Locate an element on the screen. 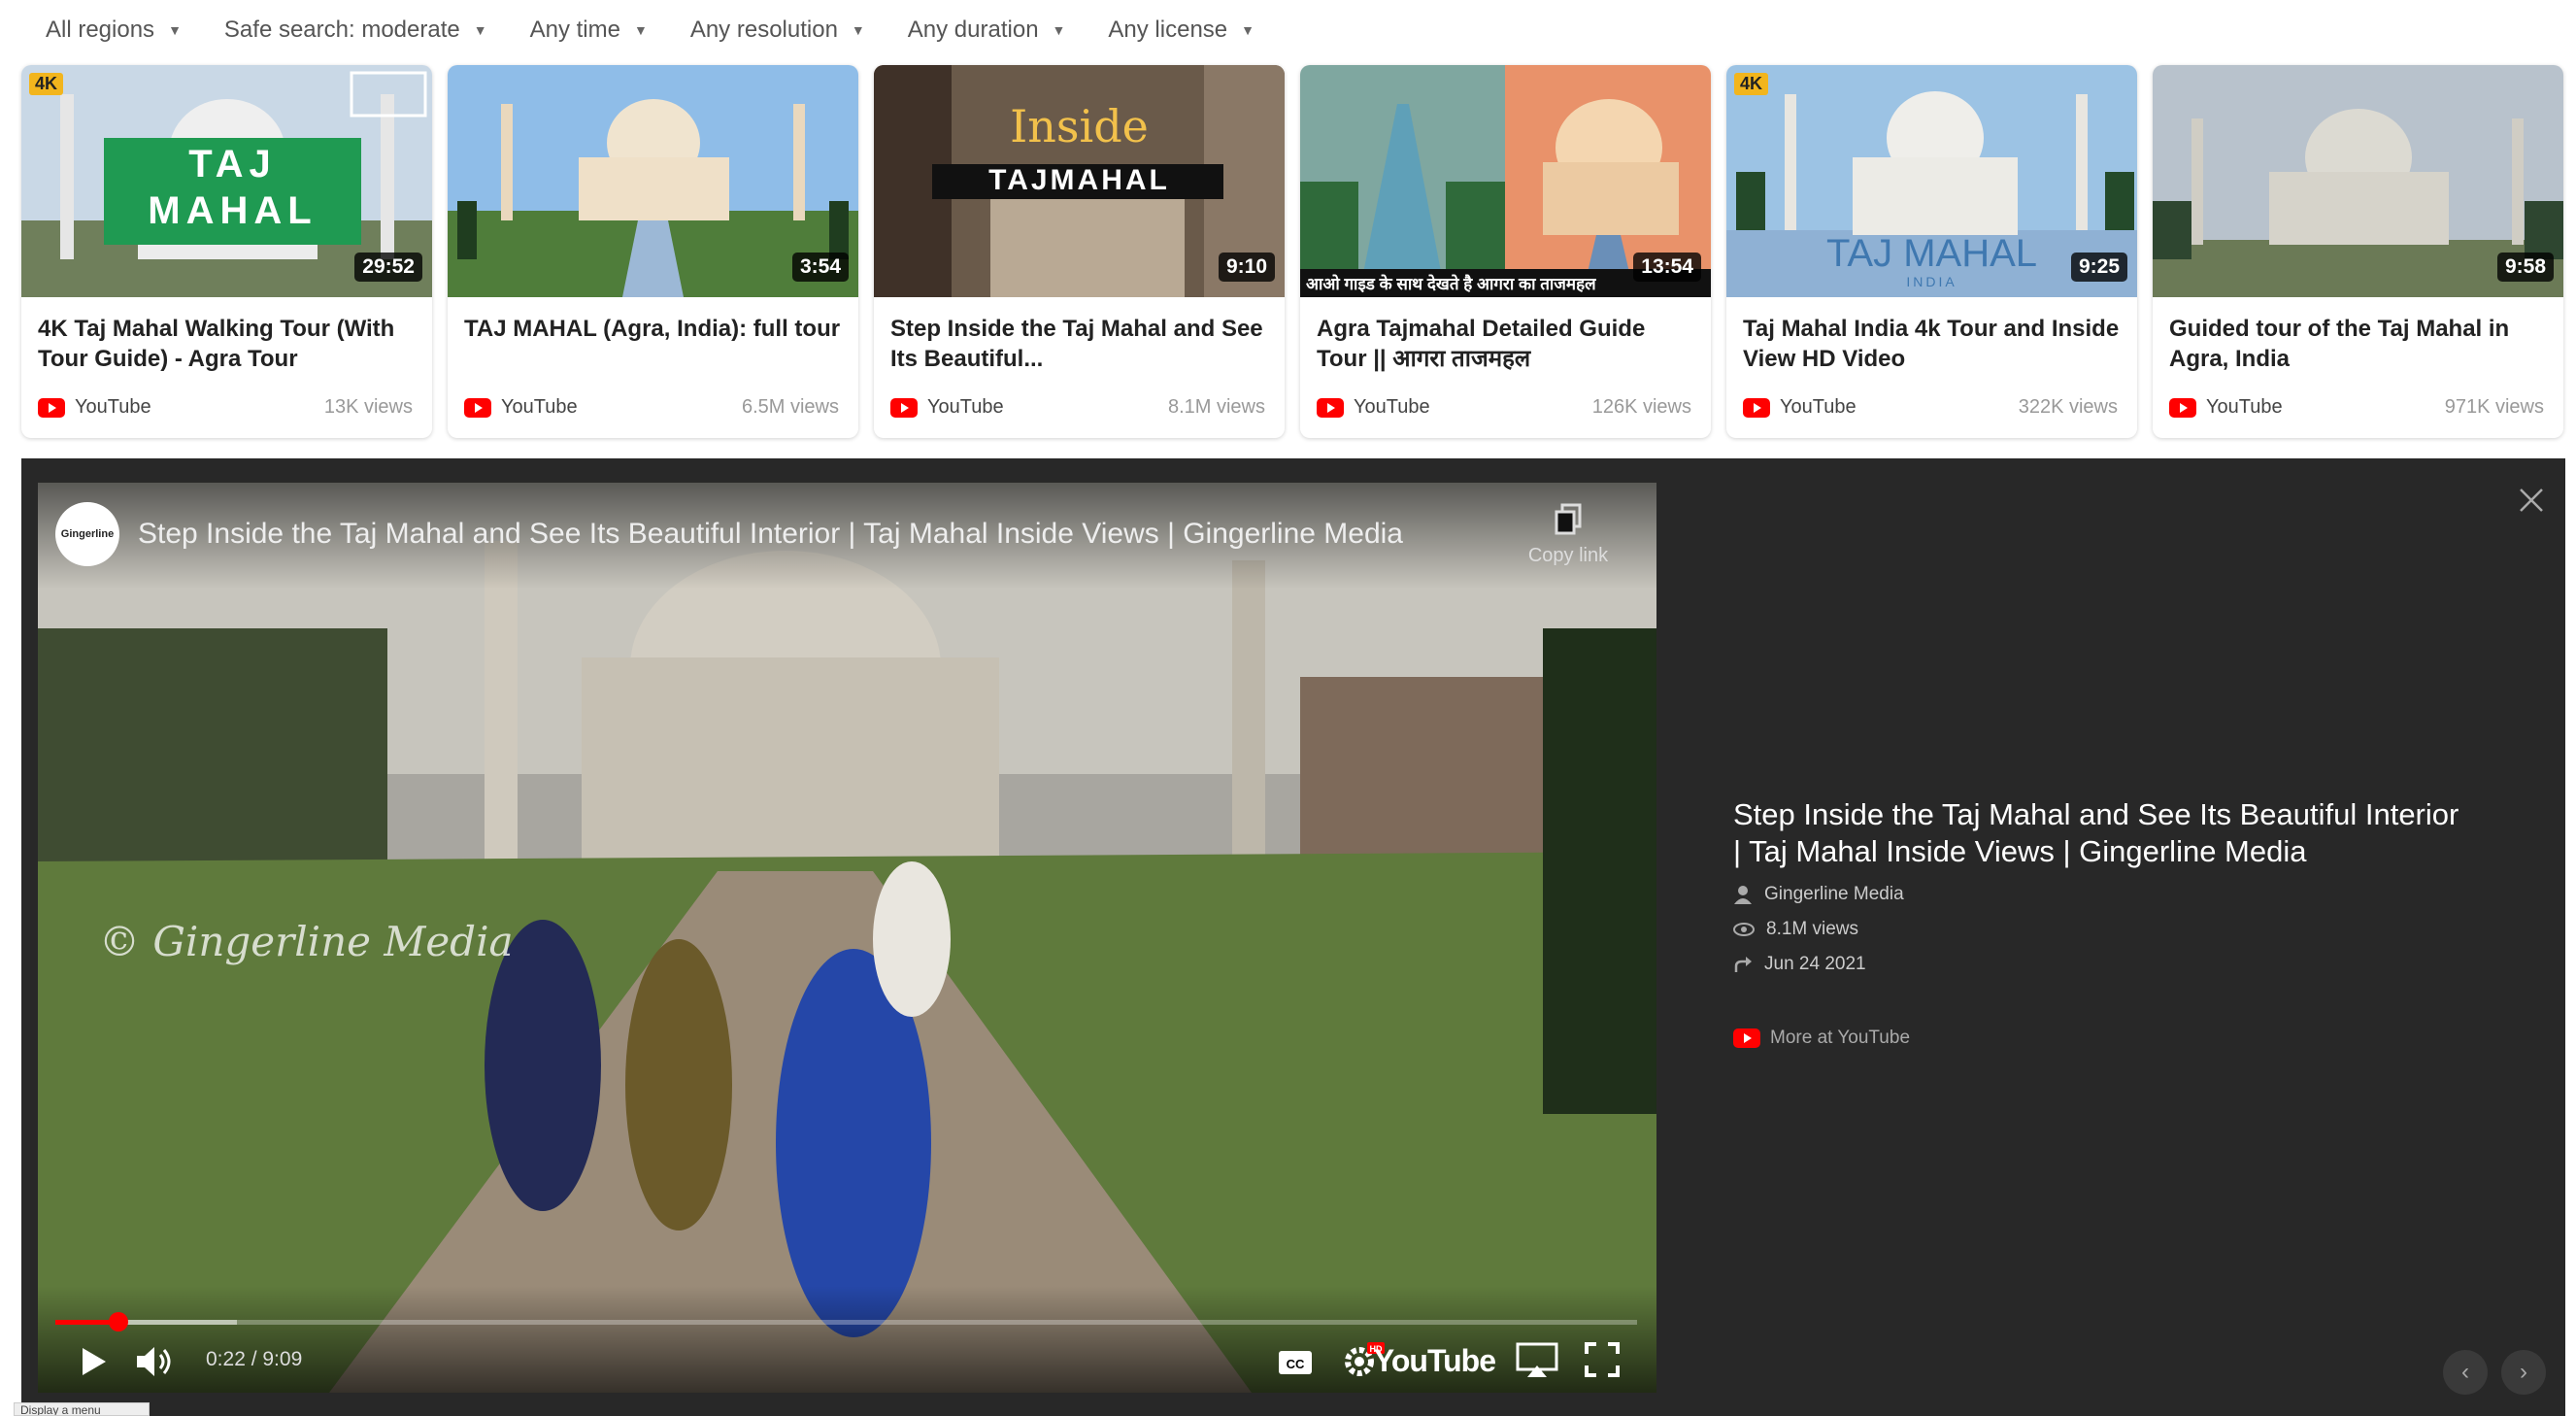 The height and width of the screenshot is (1416, 2576). eye-icon is located at coordinates (1744, 929).